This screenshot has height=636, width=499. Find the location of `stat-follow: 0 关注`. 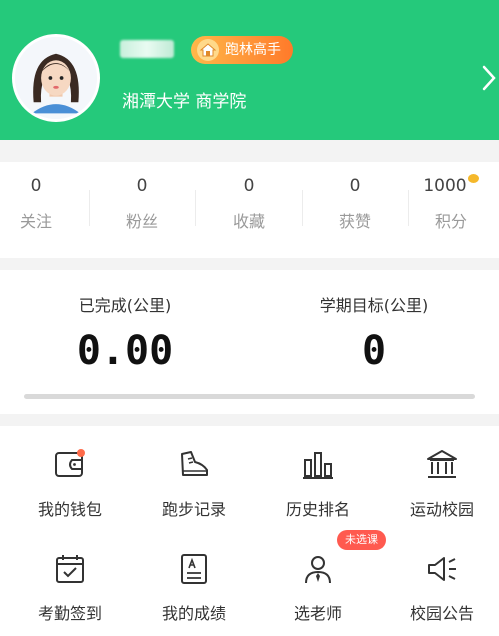

stat-follow: 0 关注 is located at coordinates (43, 210).